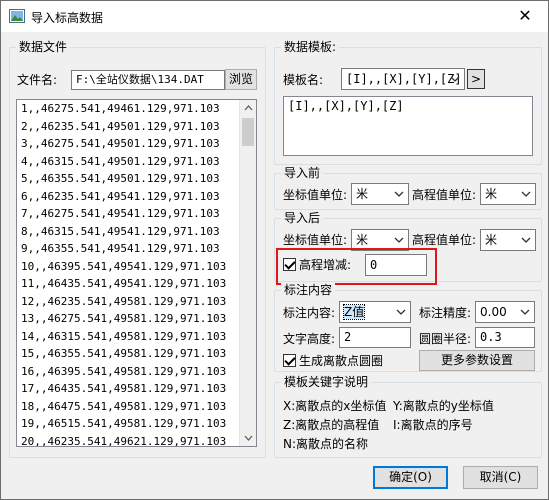  What do you see at coordinates (310, 47) in the screenshot?
I see `template-group-title: 数据模板:` at bounding box center [310, 47].